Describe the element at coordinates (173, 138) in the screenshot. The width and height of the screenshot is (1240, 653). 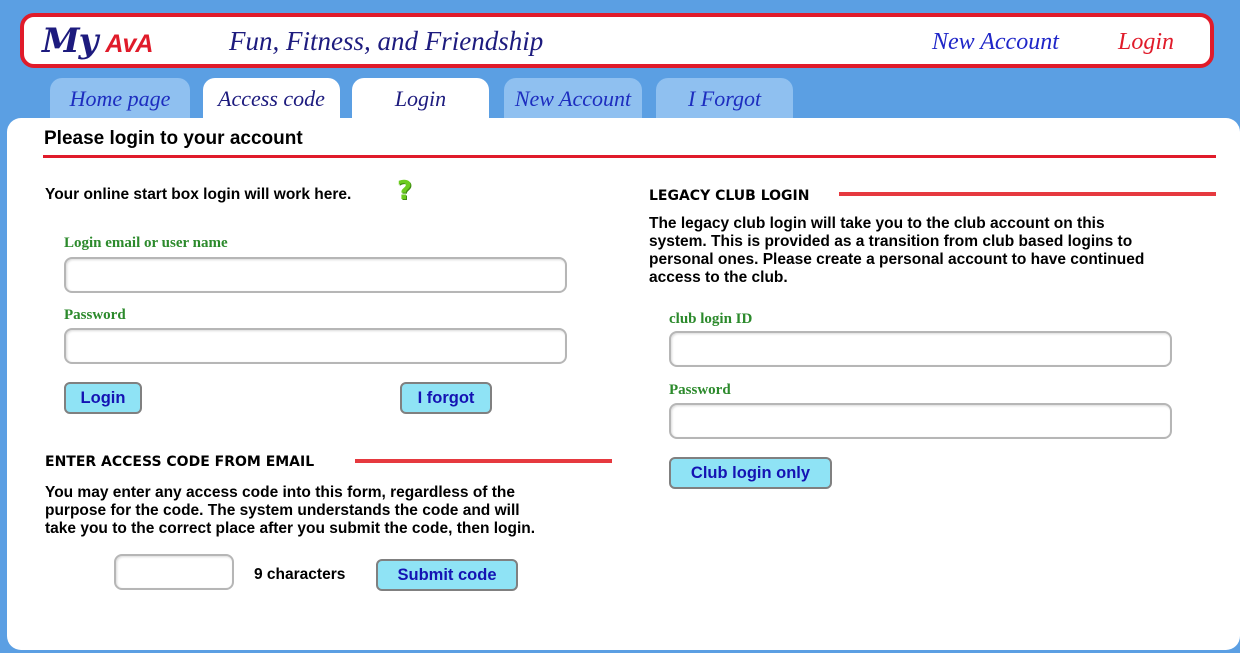
I see `page-title: Please login to your account` at that location.